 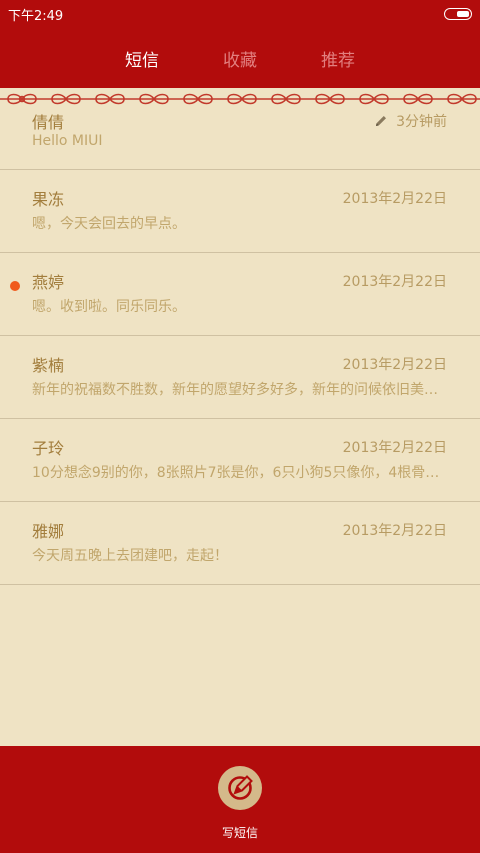 I want to click on tab-bar: 短信 收藏 推荐, so click(x=240, y=58).